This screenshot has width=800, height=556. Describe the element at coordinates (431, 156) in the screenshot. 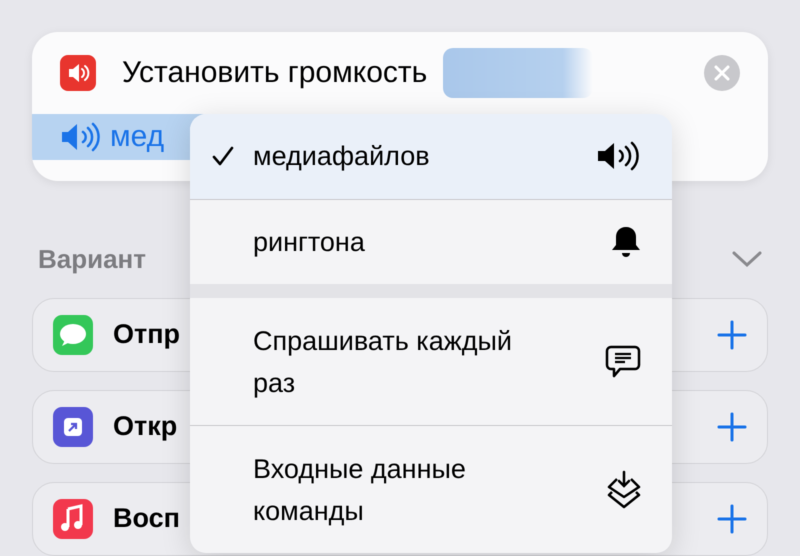

I see `menu-item: медиафайлов` at that location.